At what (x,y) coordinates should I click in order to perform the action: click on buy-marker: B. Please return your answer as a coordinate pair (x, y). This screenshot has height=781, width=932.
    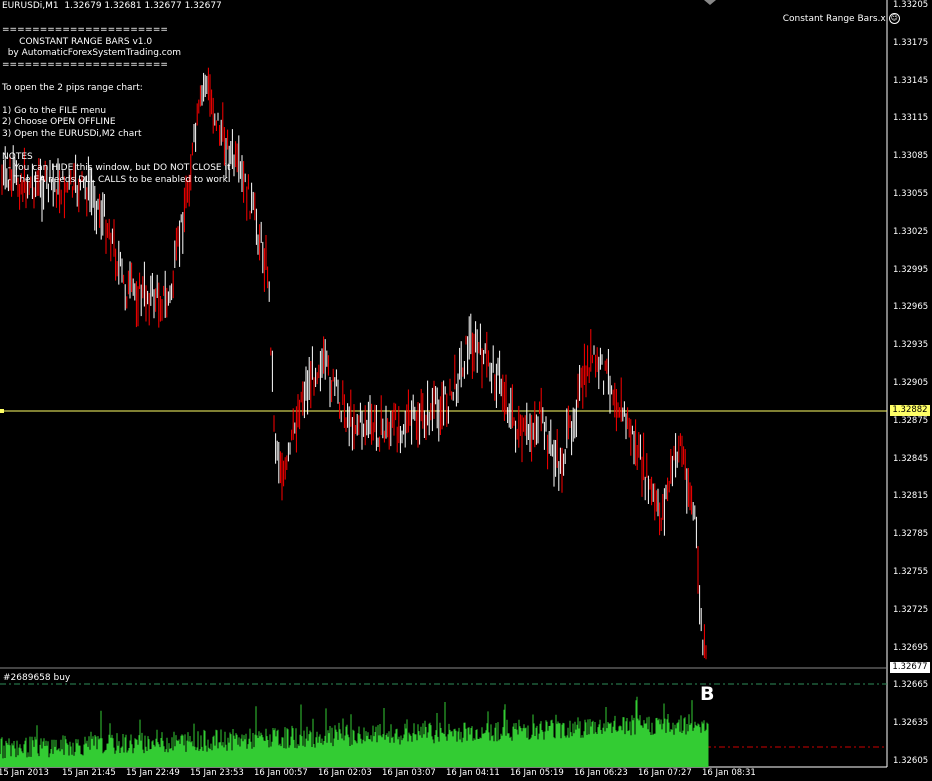
    Looking at the image, I should click on (707, 694).